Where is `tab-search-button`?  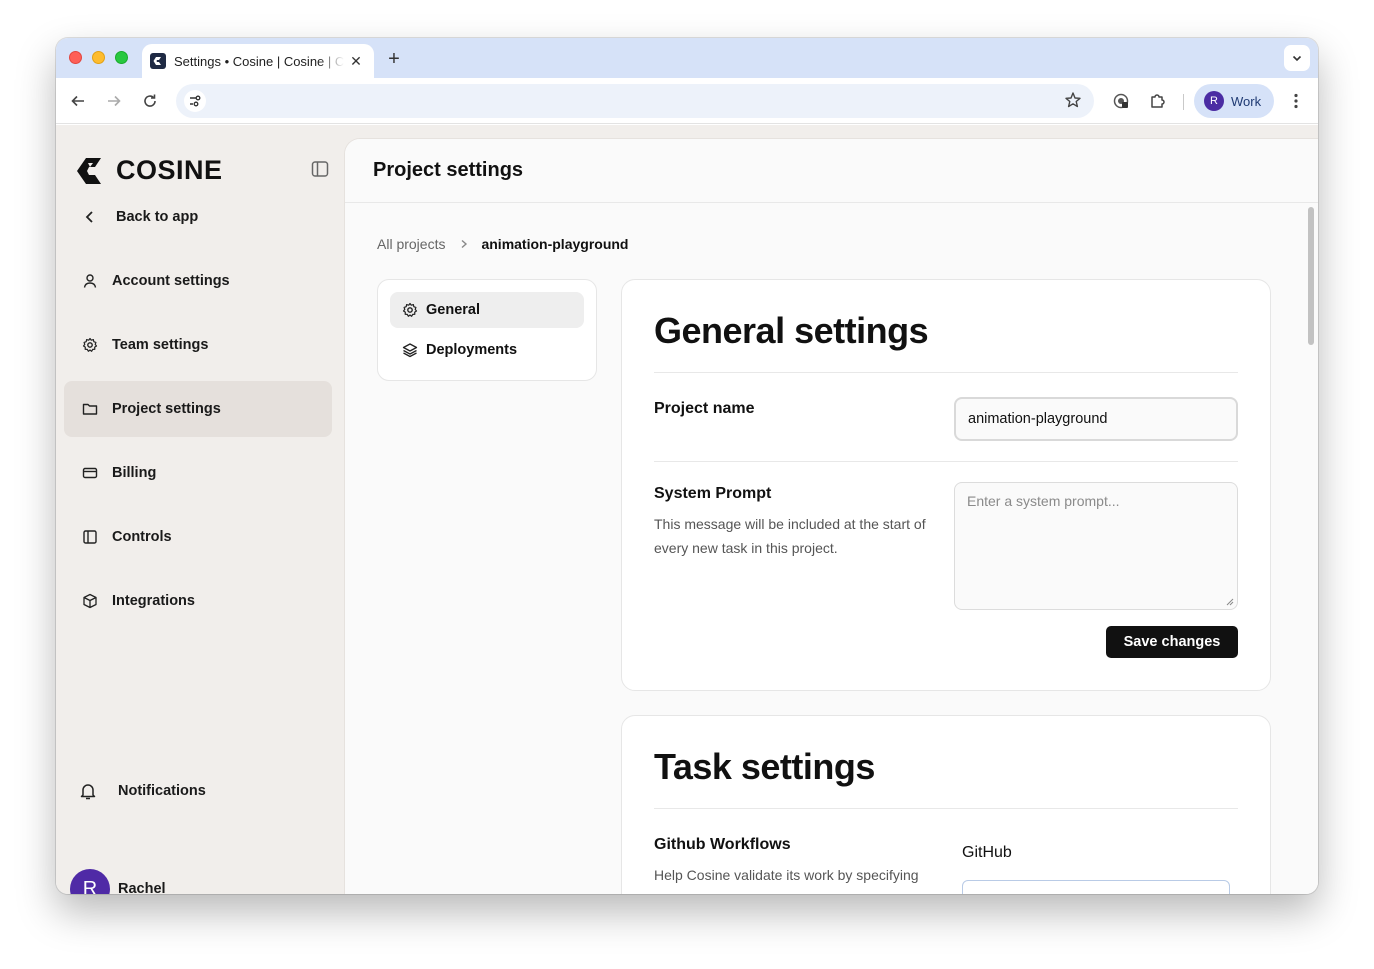 tab-search-button is located at coordinates (1297, 58).